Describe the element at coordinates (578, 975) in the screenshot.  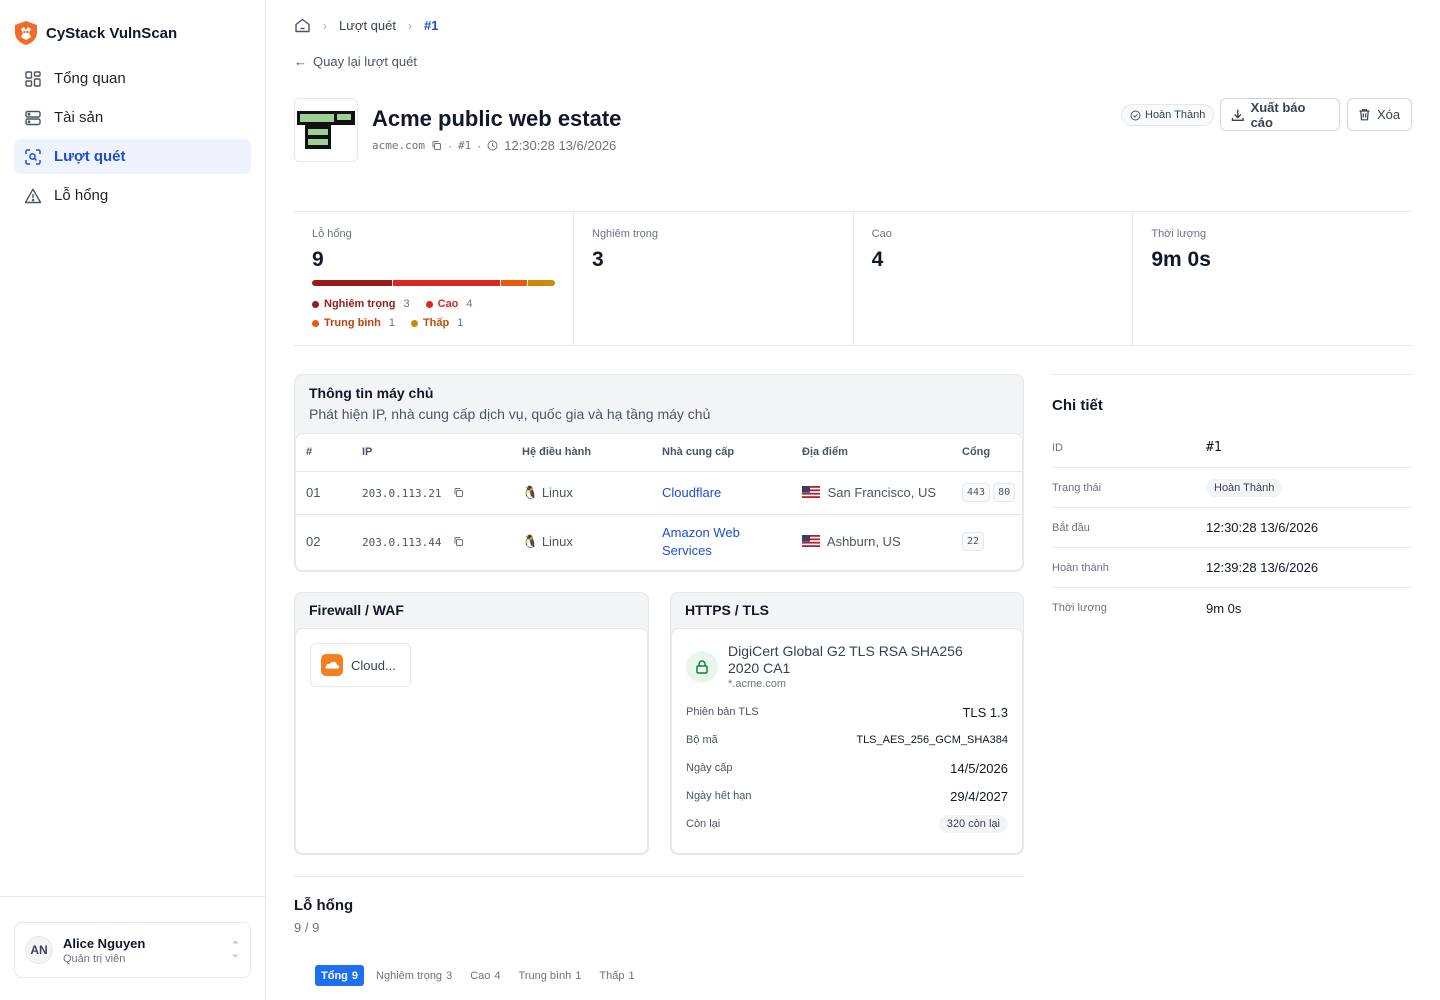
I see `tab-count: 1` at that location.